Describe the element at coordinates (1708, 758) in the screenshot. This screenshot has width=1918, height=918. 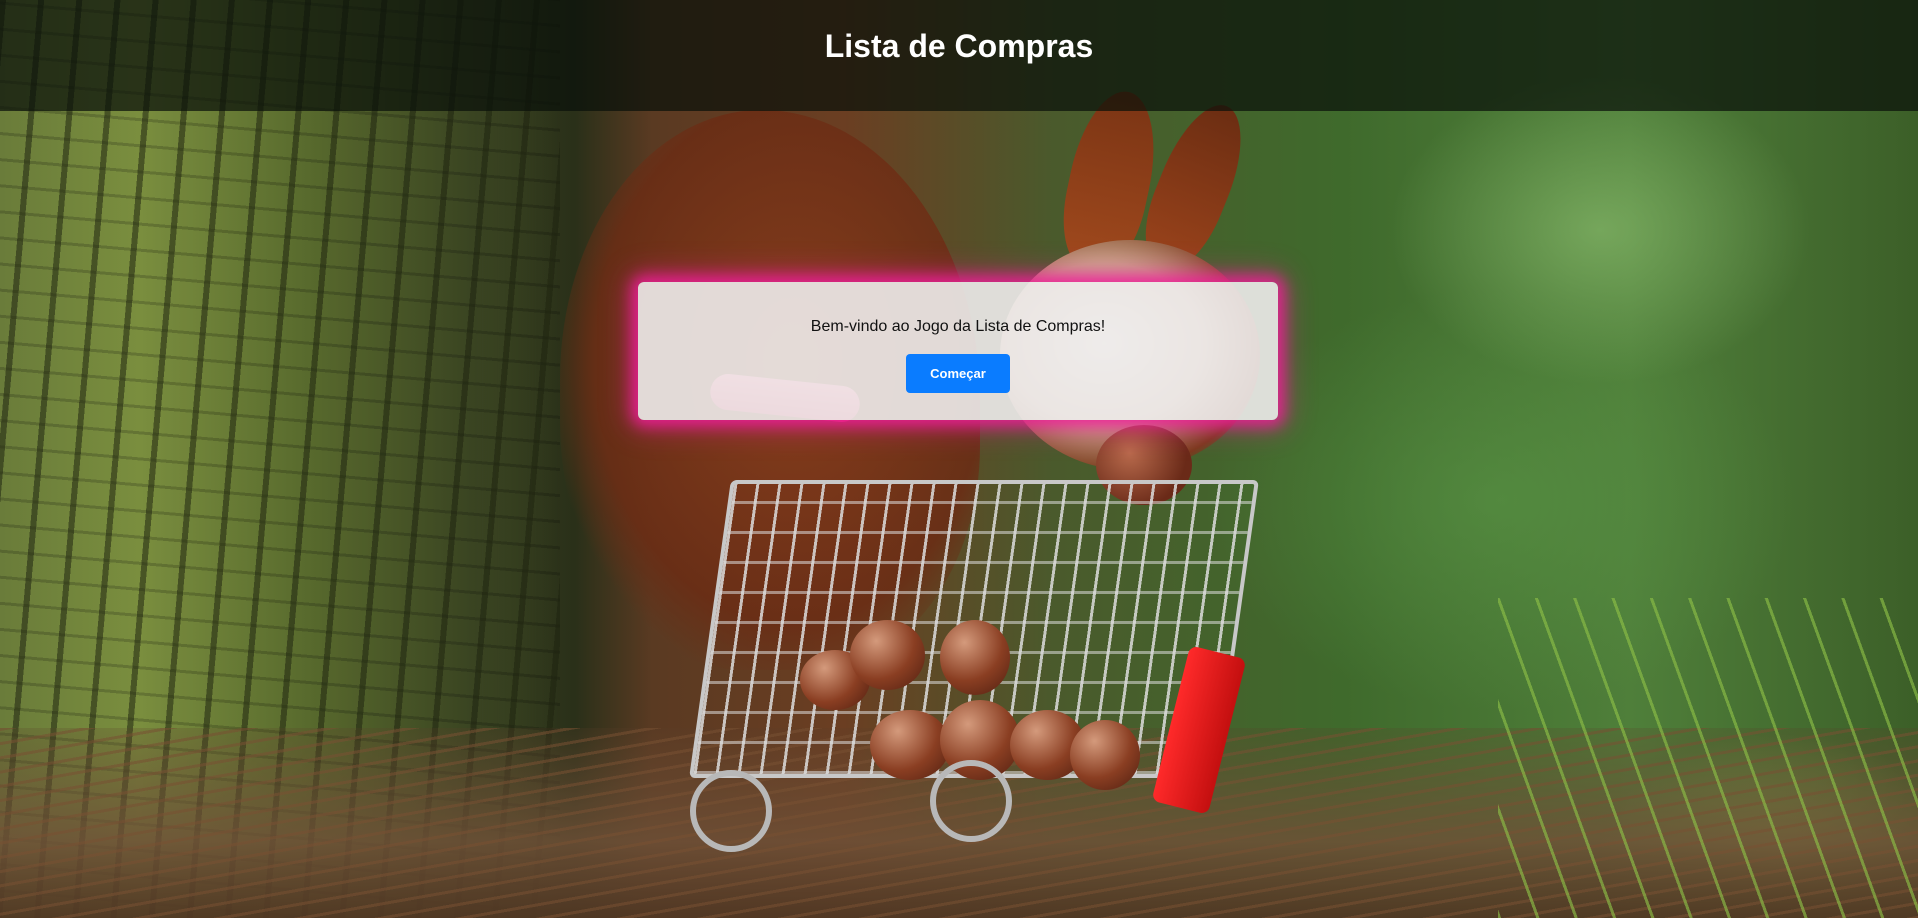
I see `grass-background` at that location.